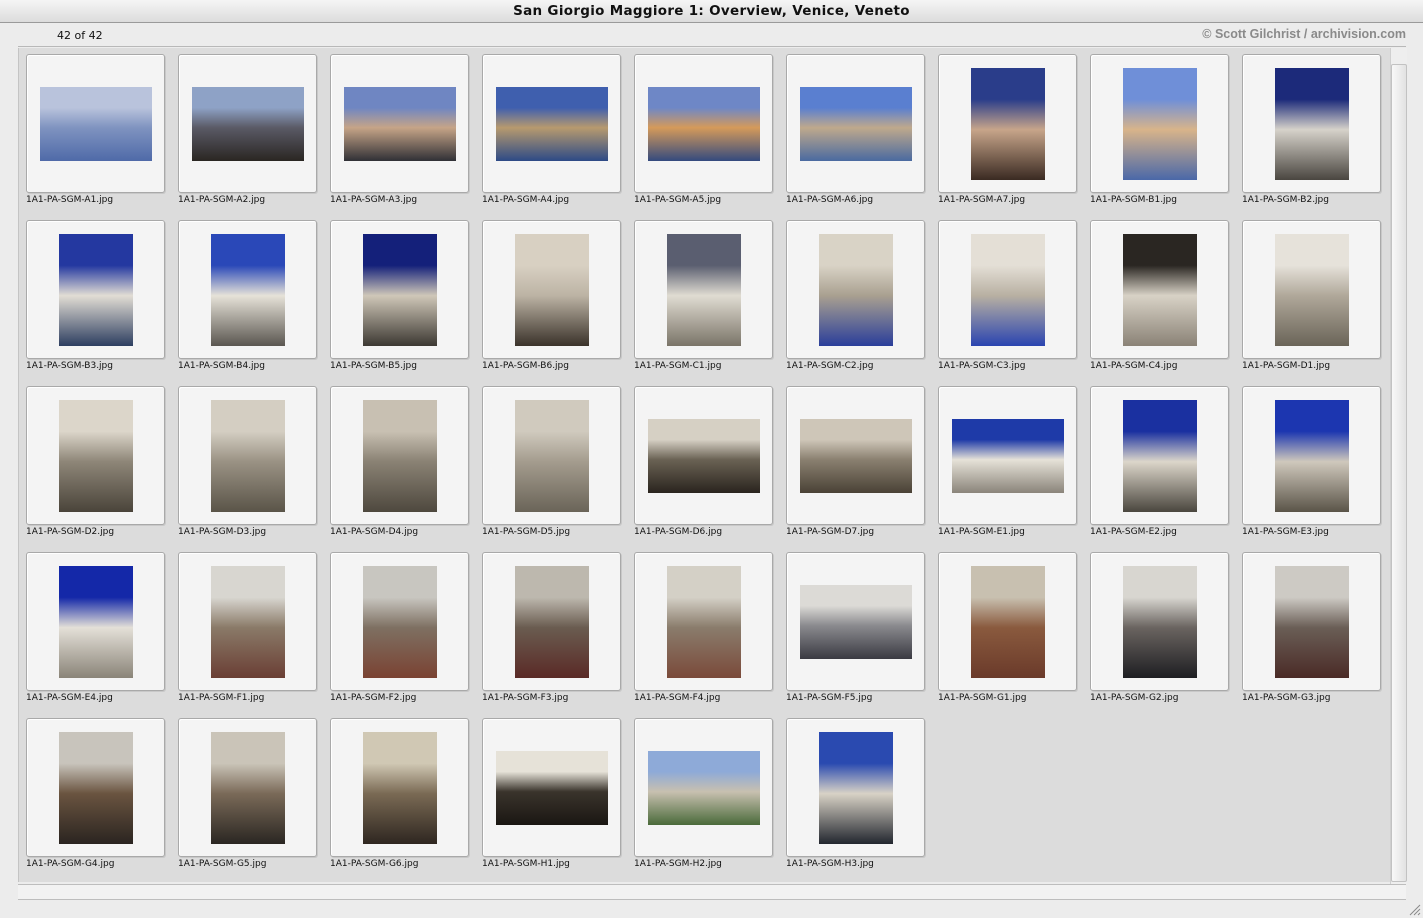 This screenshot has height=918, width=1423. I want to click on thumbnail-item: 1A1-PA-SGM-H2.jpg, so click(704, 798).